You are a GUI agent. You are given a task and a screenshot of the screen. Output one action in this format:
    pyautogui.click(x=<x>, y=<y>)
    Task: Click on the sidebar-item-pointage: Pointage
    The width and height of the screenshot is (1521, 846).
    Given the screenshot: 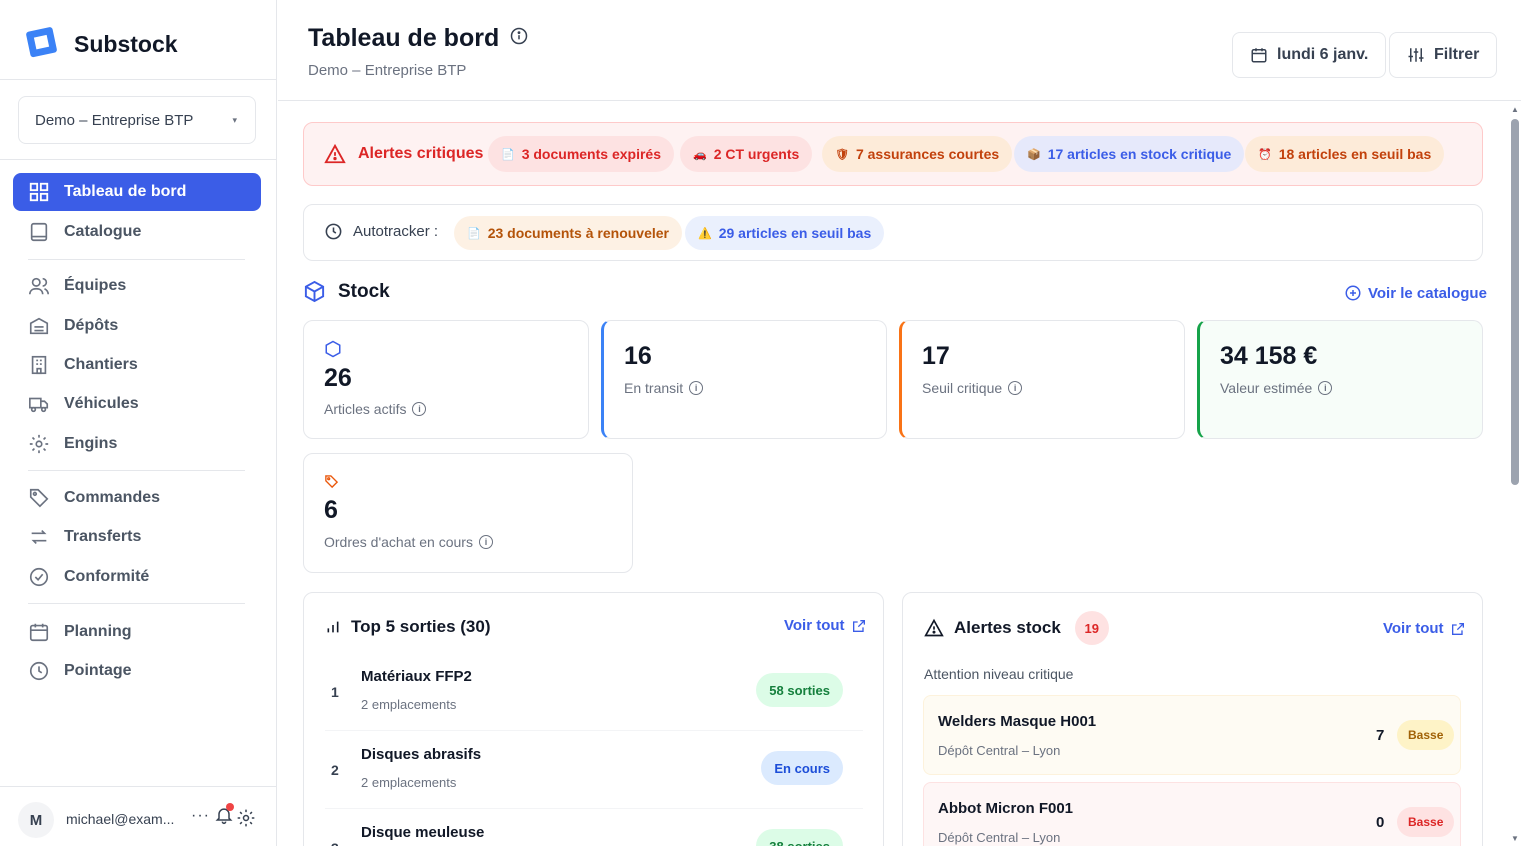 What is the action you would take?
    pyautogui.click(x=137, y=671)
    